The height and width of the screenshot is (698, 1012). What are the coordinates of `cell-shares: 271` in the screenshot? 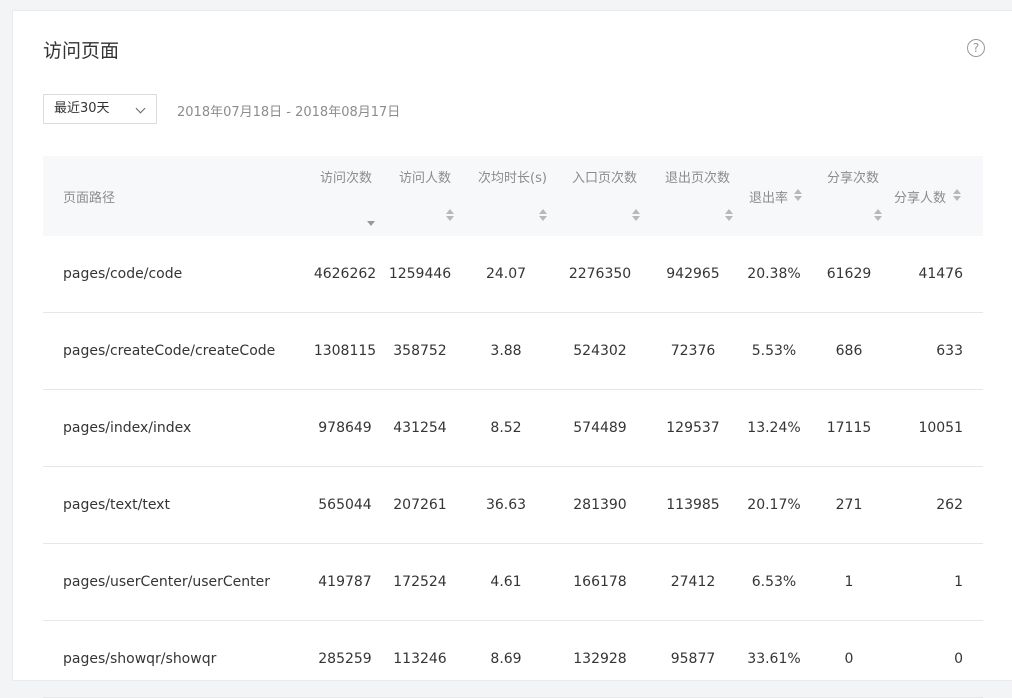 It's located at (849, 505).